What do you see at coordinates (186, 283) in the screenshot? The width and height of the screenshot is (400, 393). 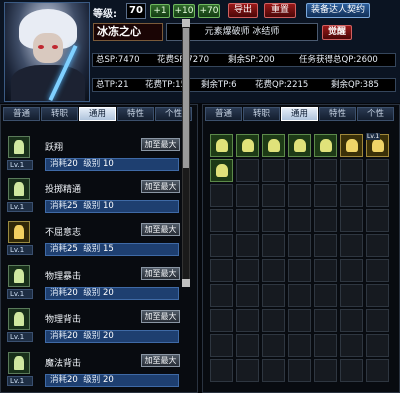 I see `scroll-down-arrow-icon` at bounding box center [186, 283].